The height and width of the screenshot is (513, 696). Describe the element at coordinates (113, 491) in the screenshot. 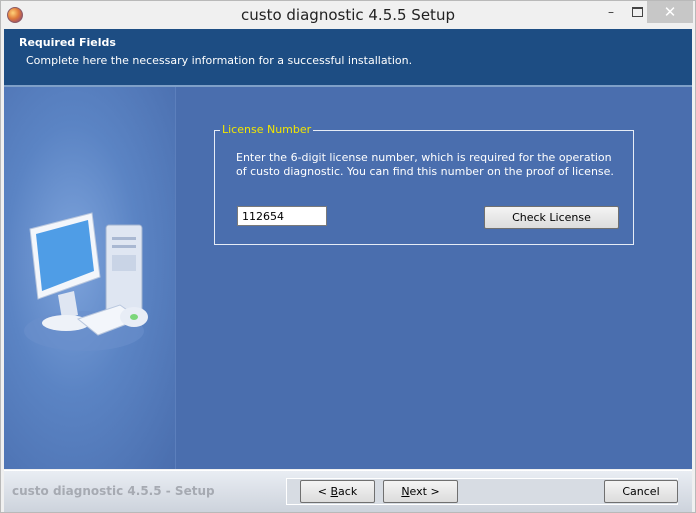

I see `footer-brand: custo diagnostic 4.5.5 - Setup` at that location.